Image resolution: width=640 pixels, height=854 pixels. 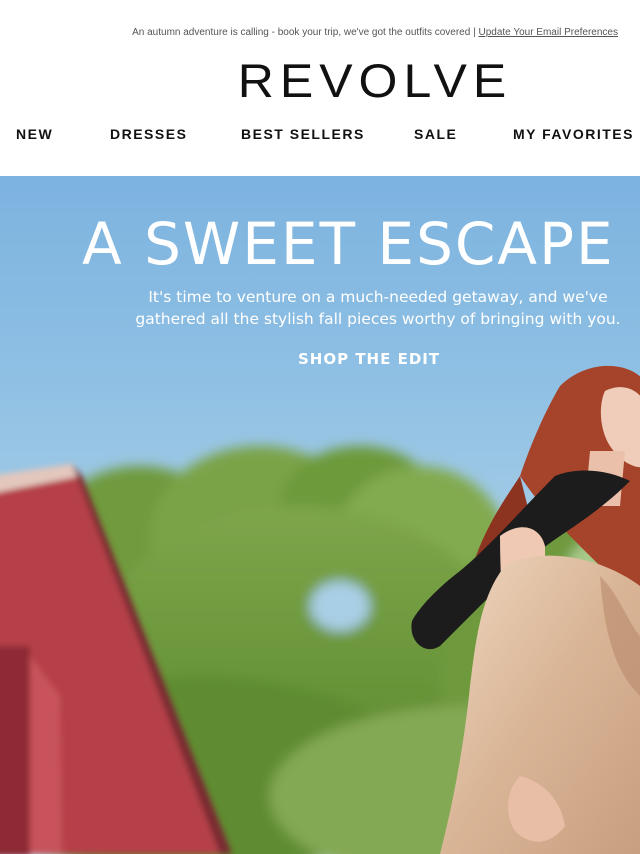 What do you see at coordinates (34, 134) in the screenshot?
I see `nav-item-new: NEW` at bounding box center [34, 134].